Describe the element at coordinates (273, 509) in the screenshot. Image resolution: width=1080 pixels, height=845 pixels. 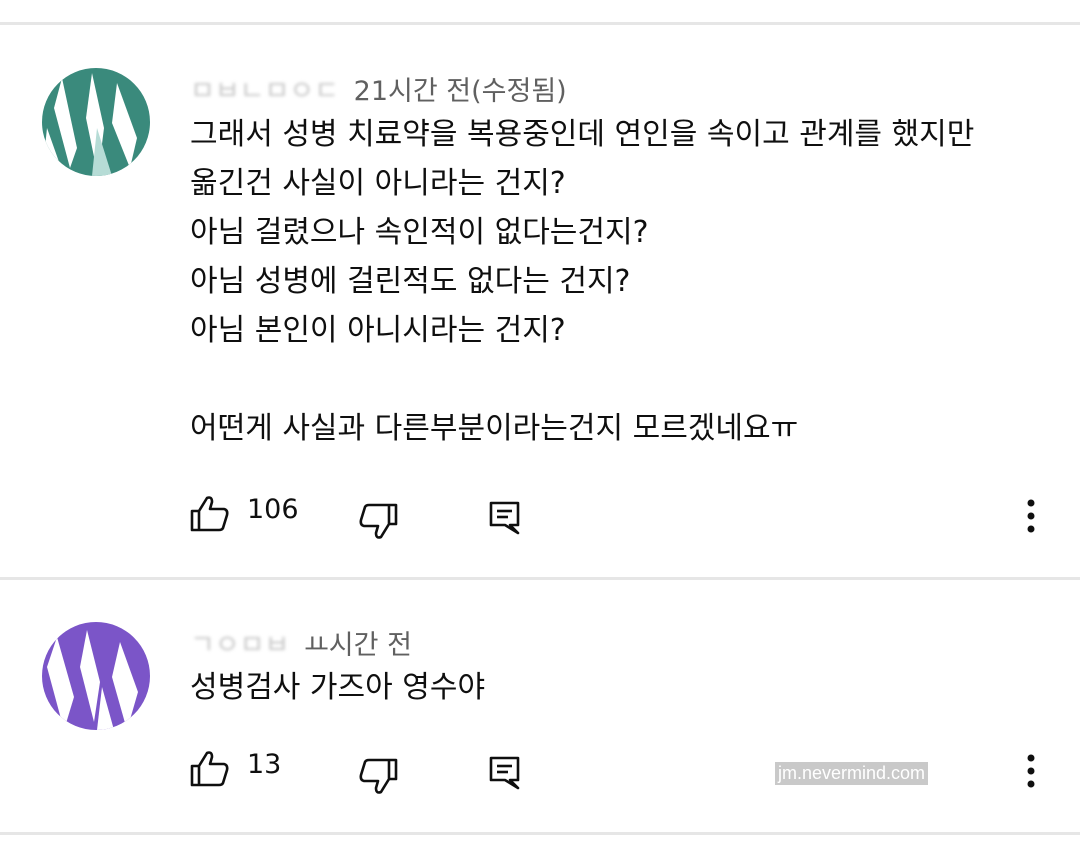
I see `like-count: 106` at that location.